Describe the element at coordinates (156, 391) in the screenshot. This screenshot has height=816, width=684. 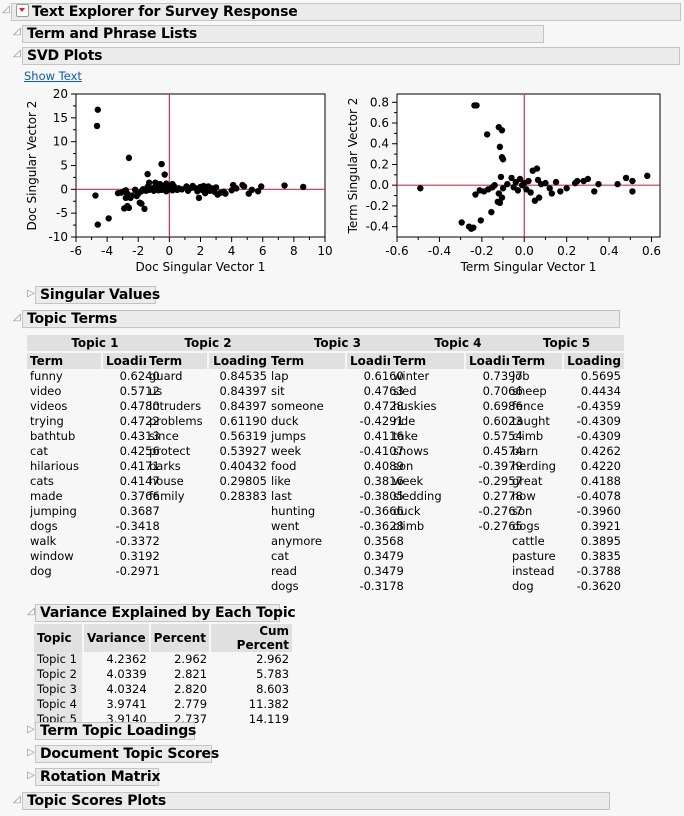
I see `term-cell: us` at that location.